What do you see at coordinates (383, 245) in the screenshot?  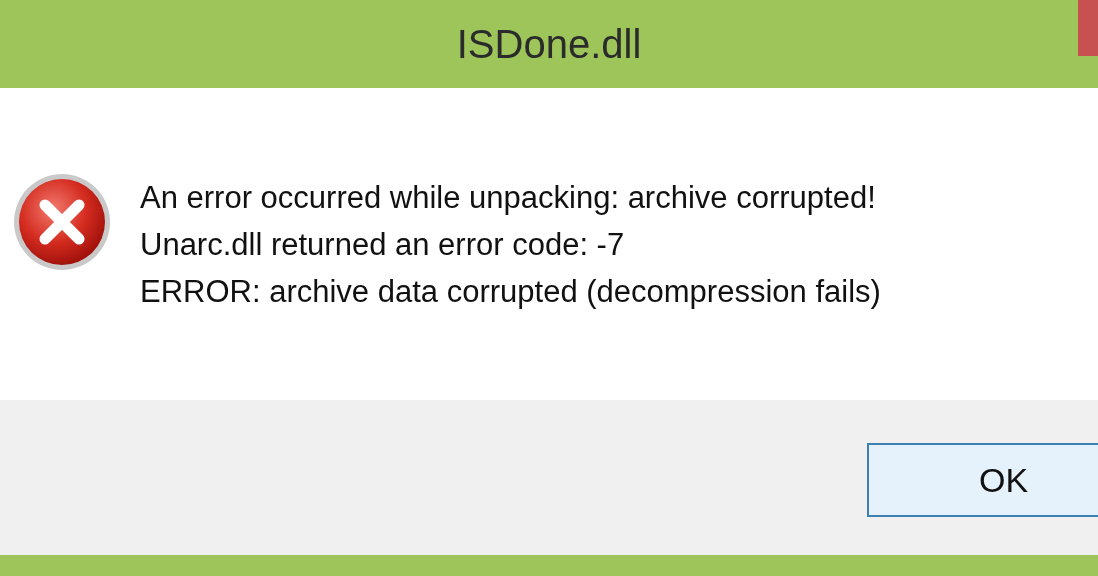 I see `message-line: Unarc.dll returned an error code: -7` at bounding box center [383, 245].